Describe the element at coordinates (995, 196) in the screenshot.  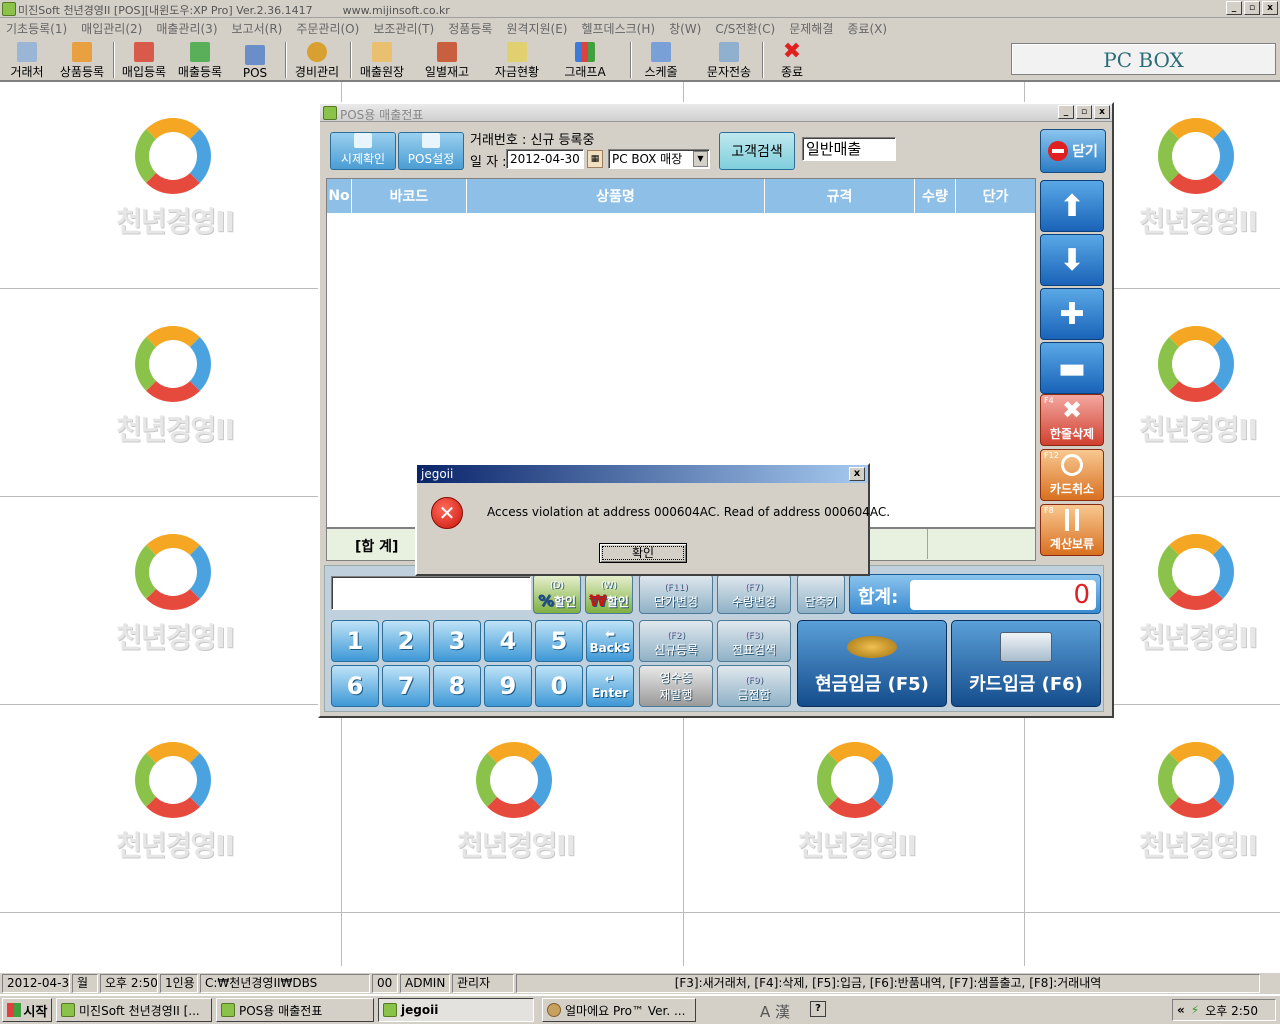
I see `col-unit-price: 단가` at that location.